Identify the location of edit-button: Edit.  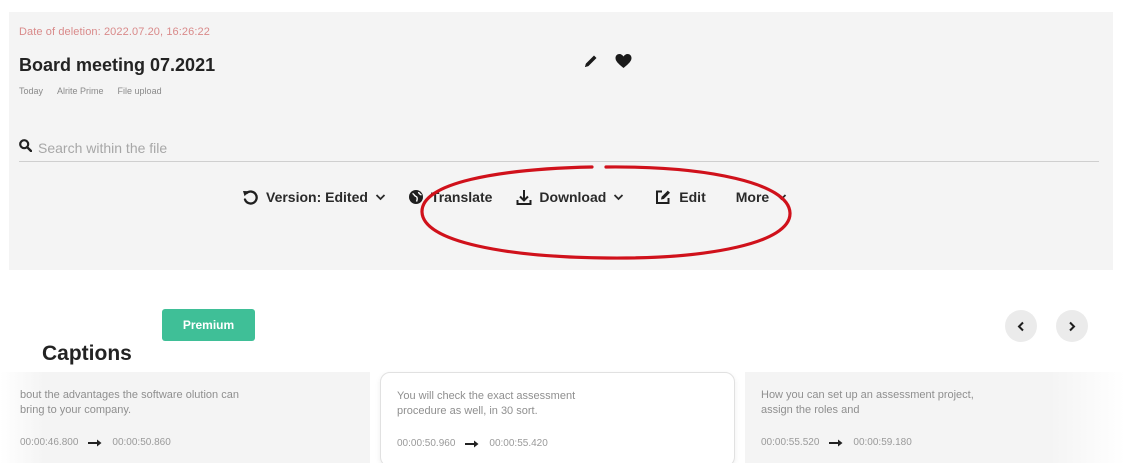
(680, 197).